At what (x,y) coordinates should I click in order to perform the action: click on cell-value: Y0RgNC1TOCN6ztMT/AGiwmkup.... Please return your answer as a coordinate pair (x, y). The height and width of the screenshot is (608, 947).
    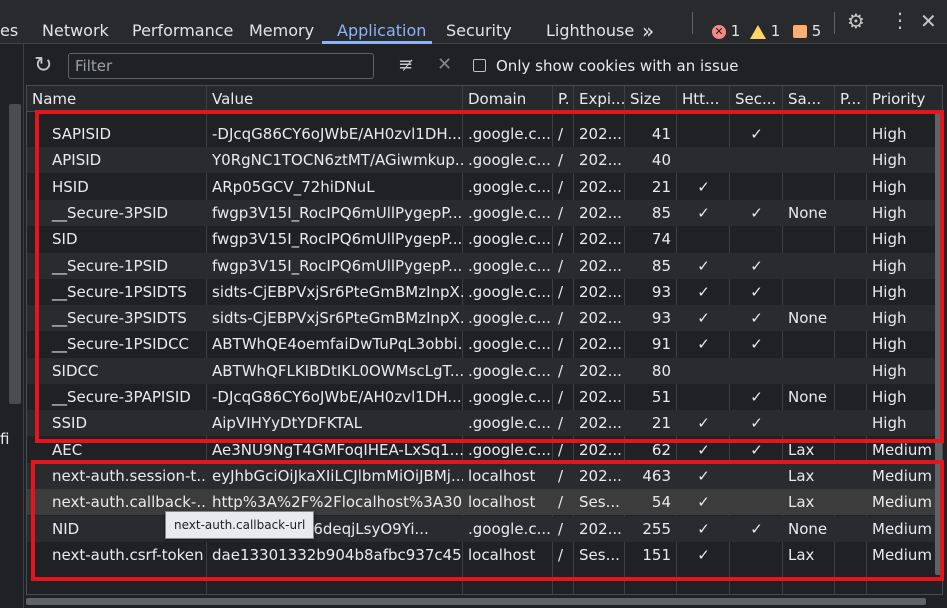
    Looking at the image, I should click on (335, 160).